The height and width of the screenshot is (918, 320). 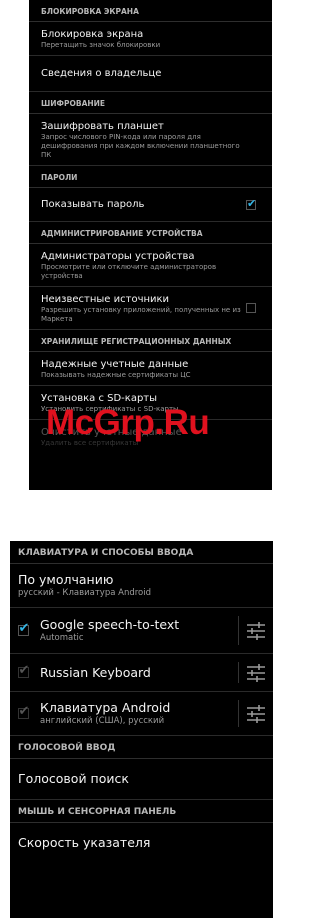 What do you see at coordinates (128, 422) in the screenshot?
I see `watermark: McGrp.Ru` at bounding box center [128, 422].